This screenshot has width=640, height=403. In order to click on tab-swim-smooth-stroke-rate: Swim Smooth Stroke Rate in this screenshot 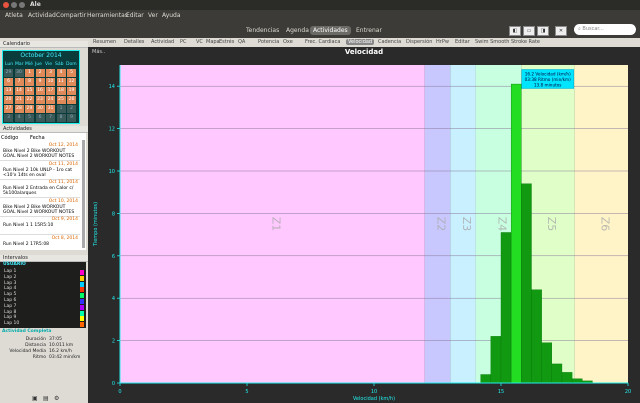, I will do `click(507, 42)`.